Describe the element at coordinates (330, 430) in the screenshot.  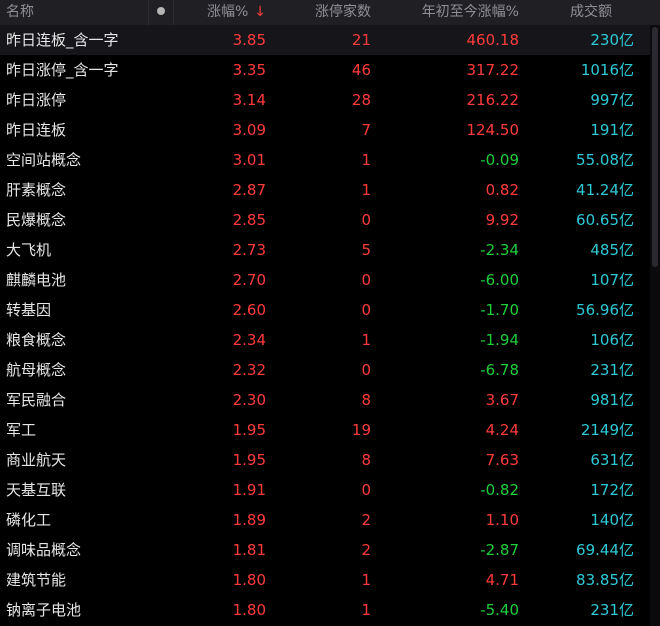
I see `table-row: 军工 1.95 19 4.24 2149亿` at that location.